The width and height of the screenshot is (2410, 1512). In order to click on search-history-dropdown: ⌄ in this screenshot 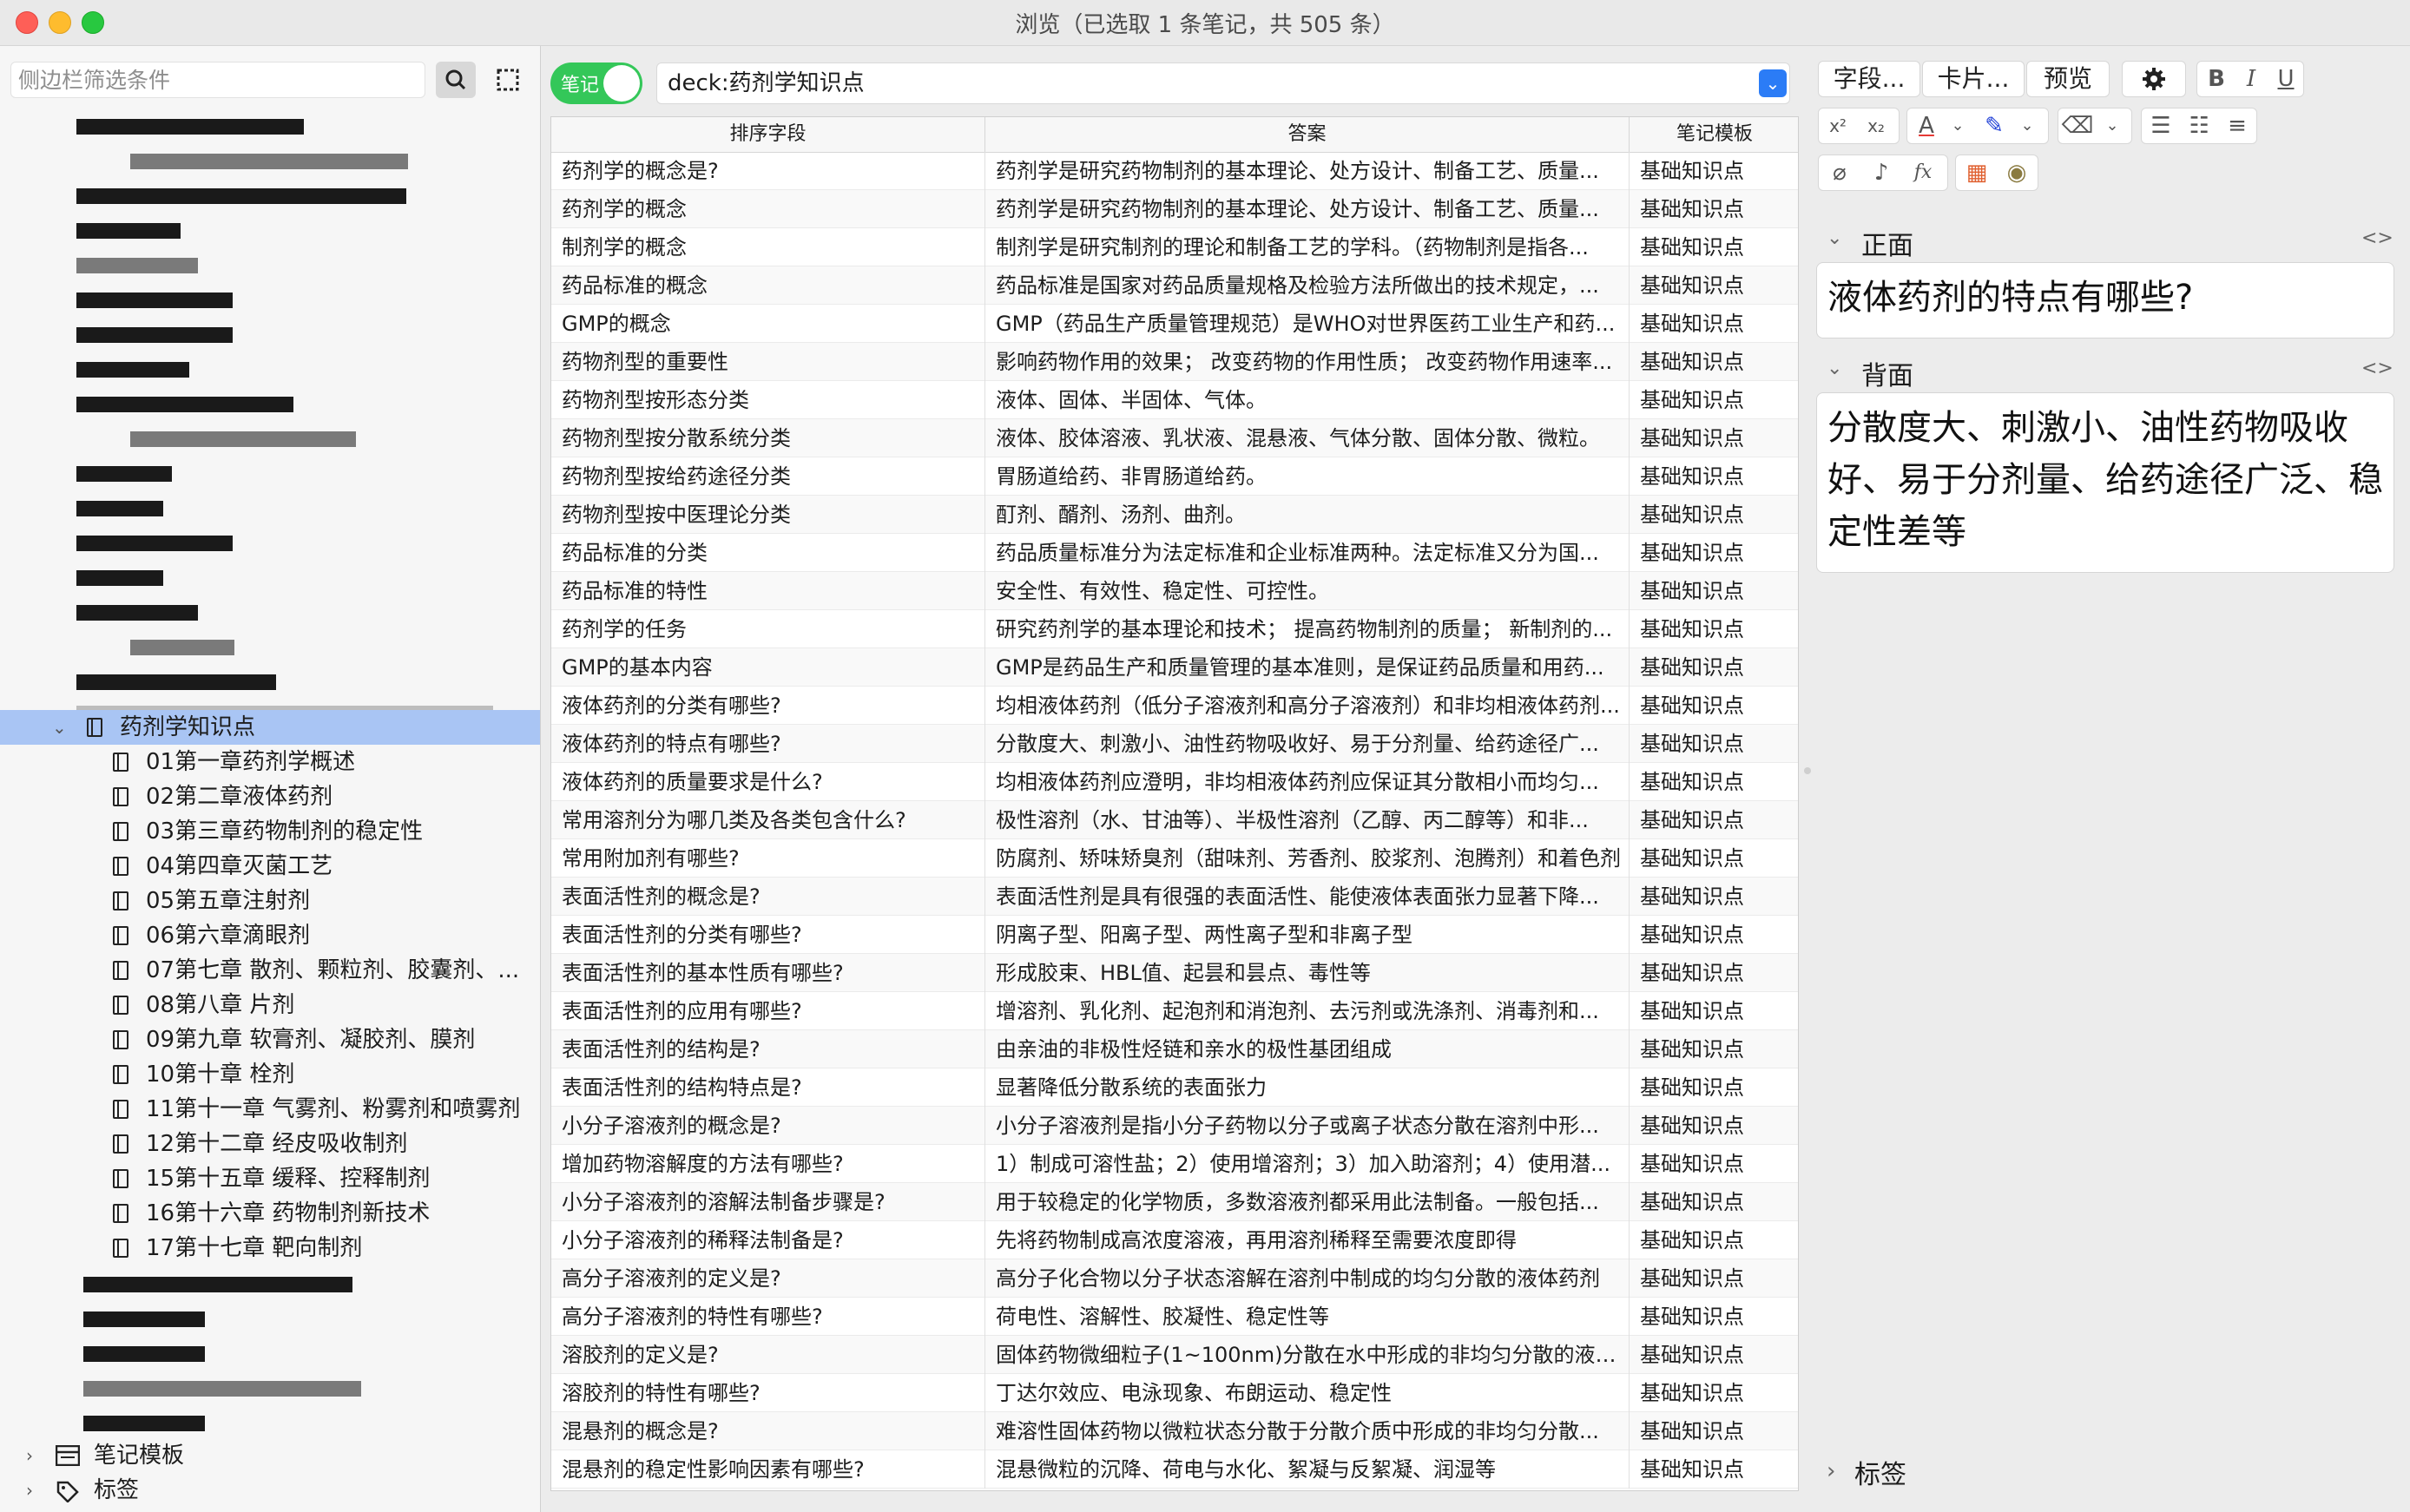, I will do `click(1773, 83)`.